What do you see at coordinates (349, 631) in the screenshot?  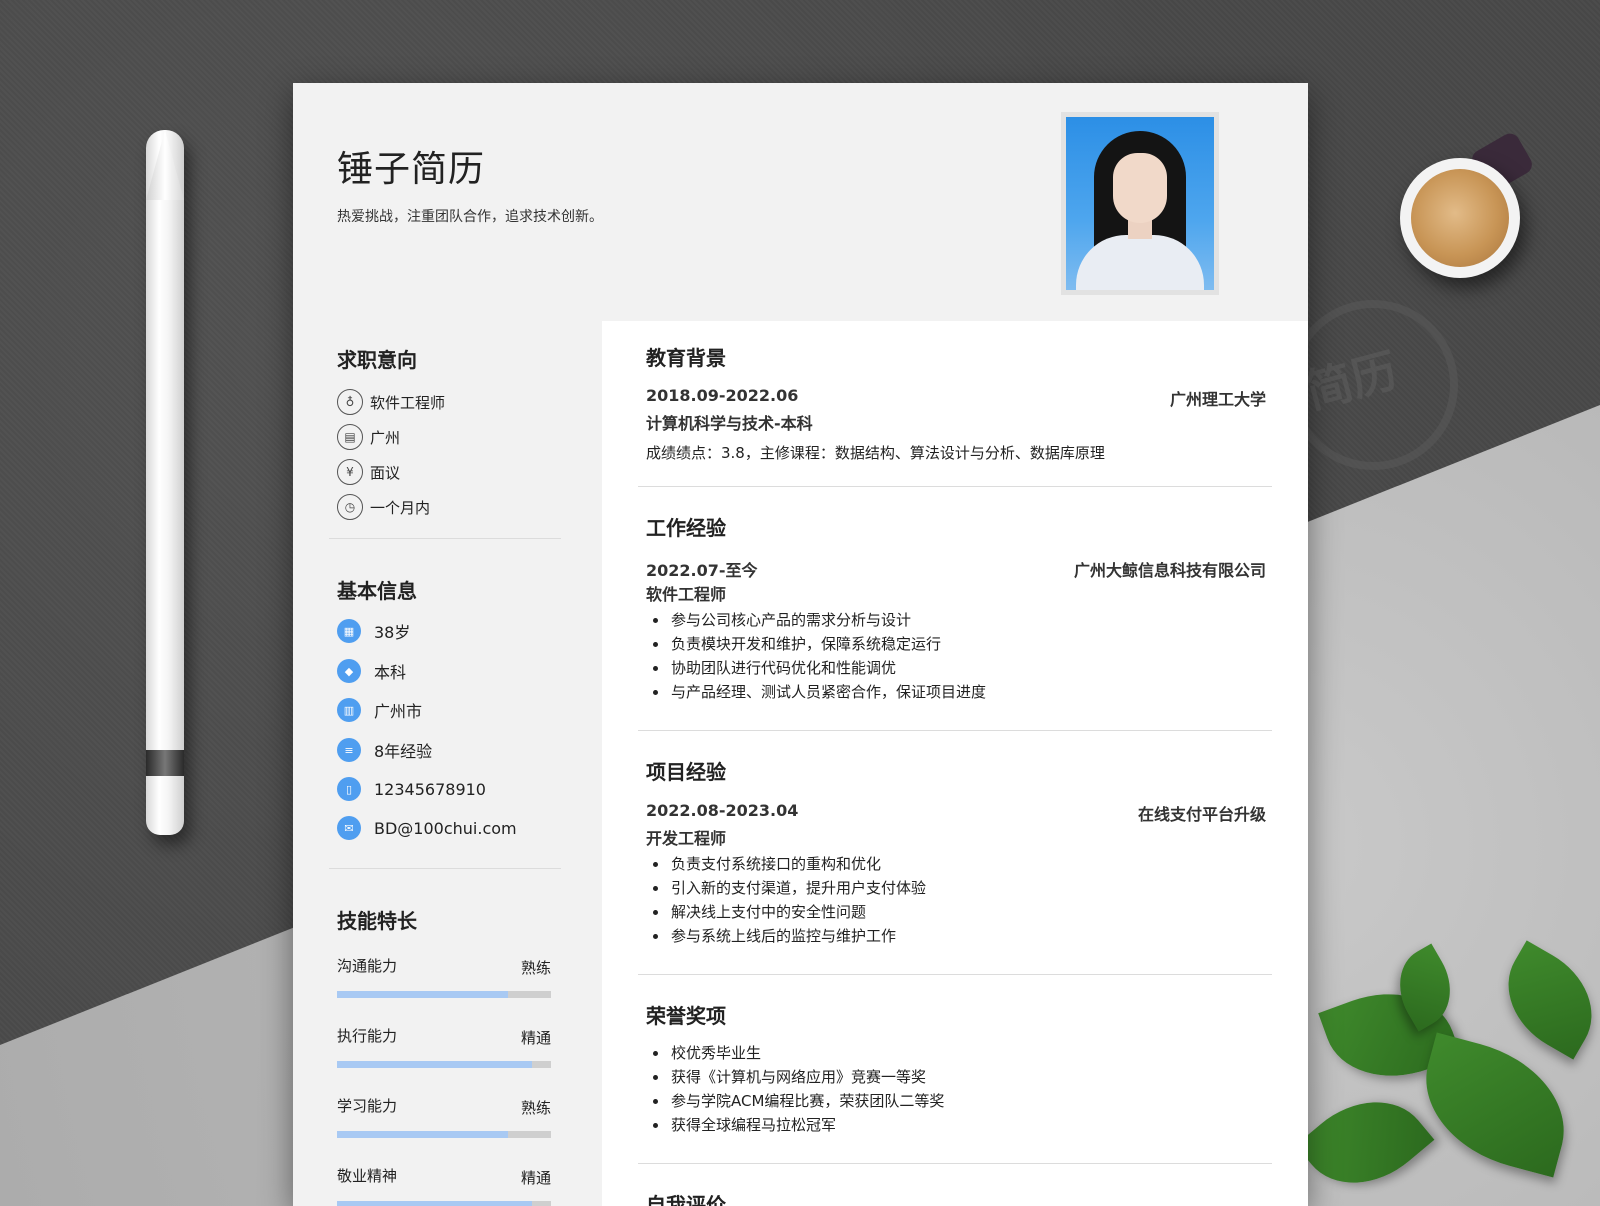 I see `calendar-icon: ▦` at bounding box center [349, 631].